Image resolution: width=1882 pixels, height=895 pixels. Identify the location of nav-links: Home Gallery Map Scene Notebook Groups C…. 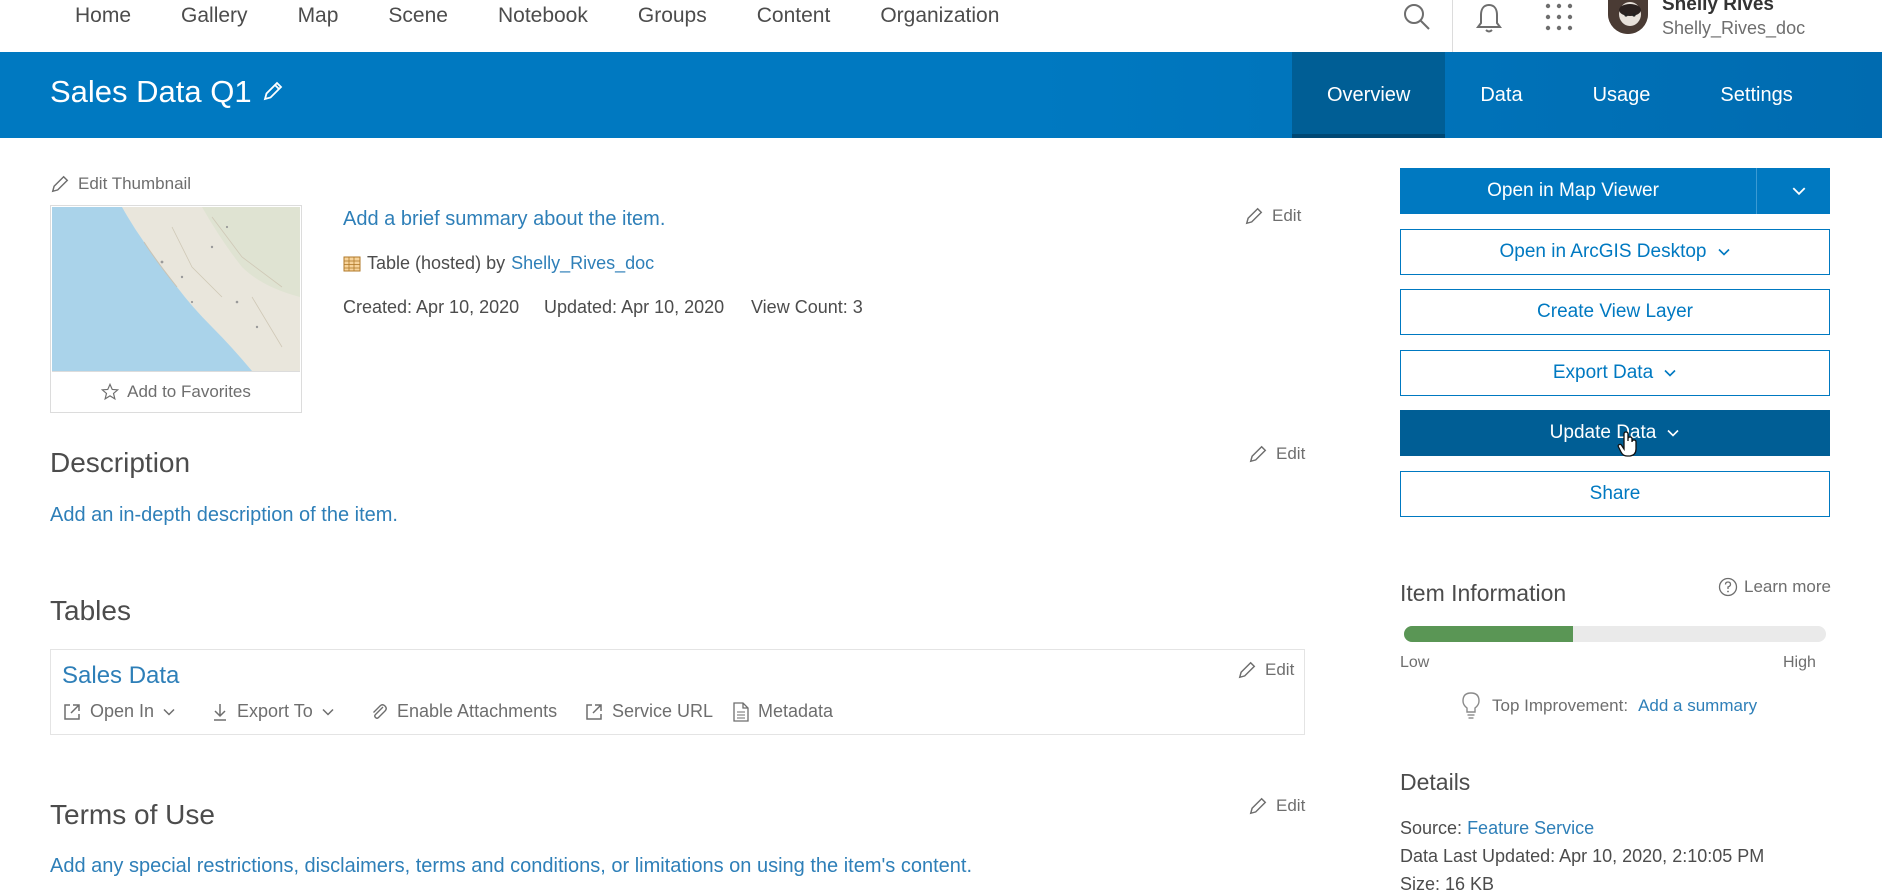
(537, 17).